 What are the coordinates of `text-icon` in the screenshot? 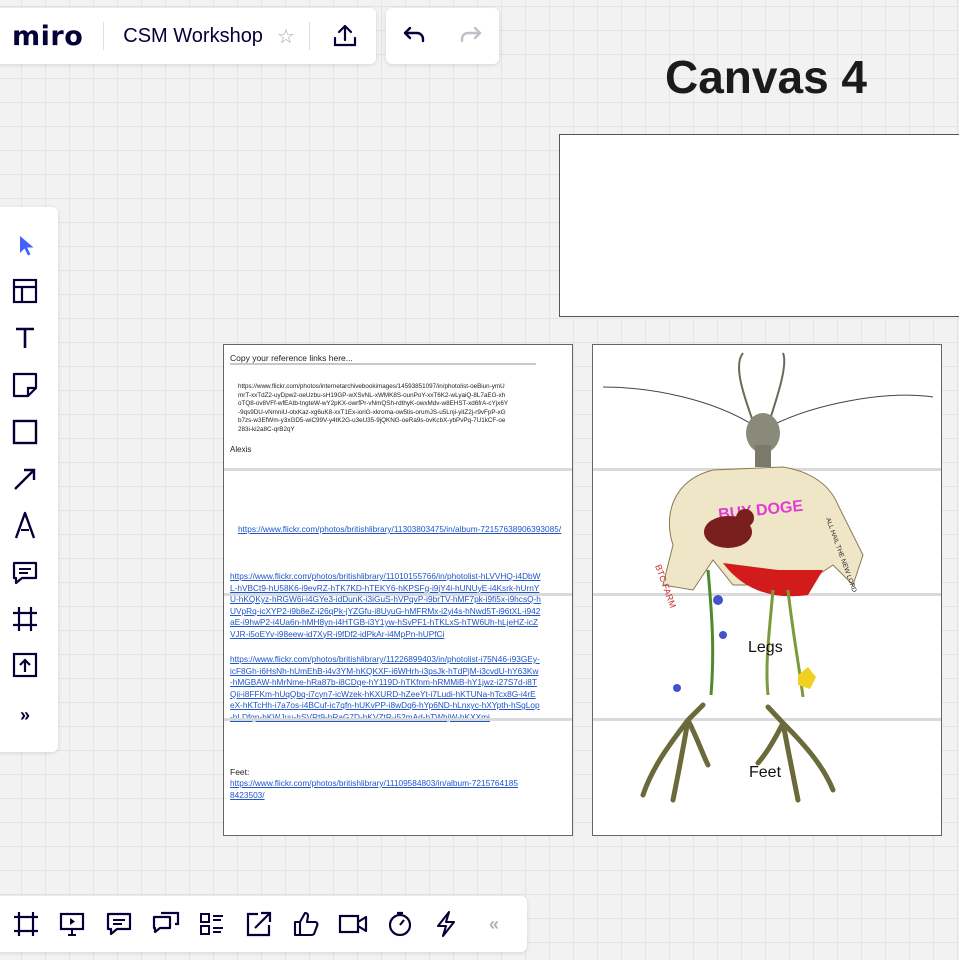 It's located at (25, 338).